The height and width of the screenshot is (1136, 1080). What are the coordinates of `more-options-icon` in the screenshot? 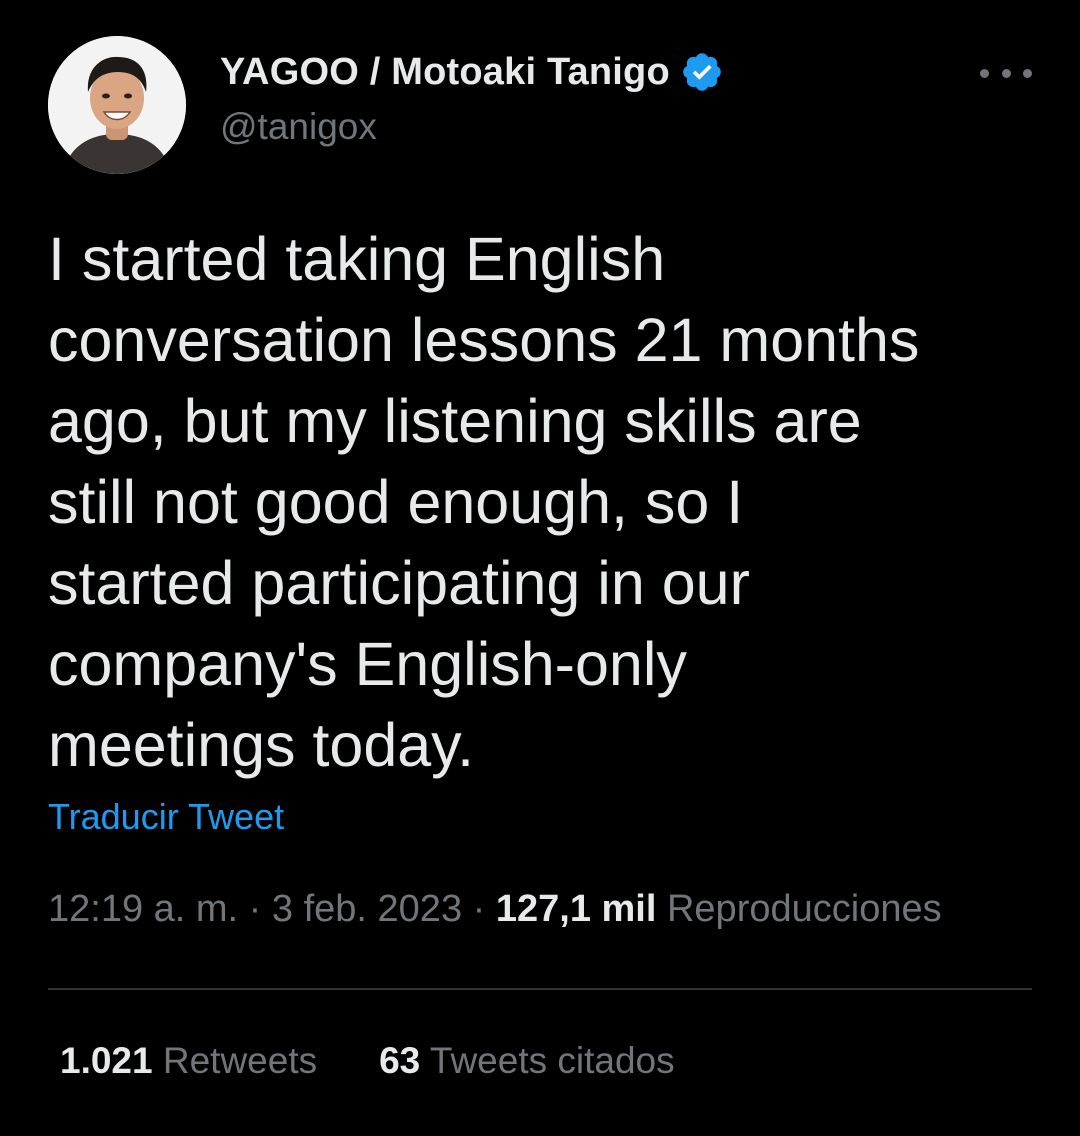 It's located at (1006, 73).